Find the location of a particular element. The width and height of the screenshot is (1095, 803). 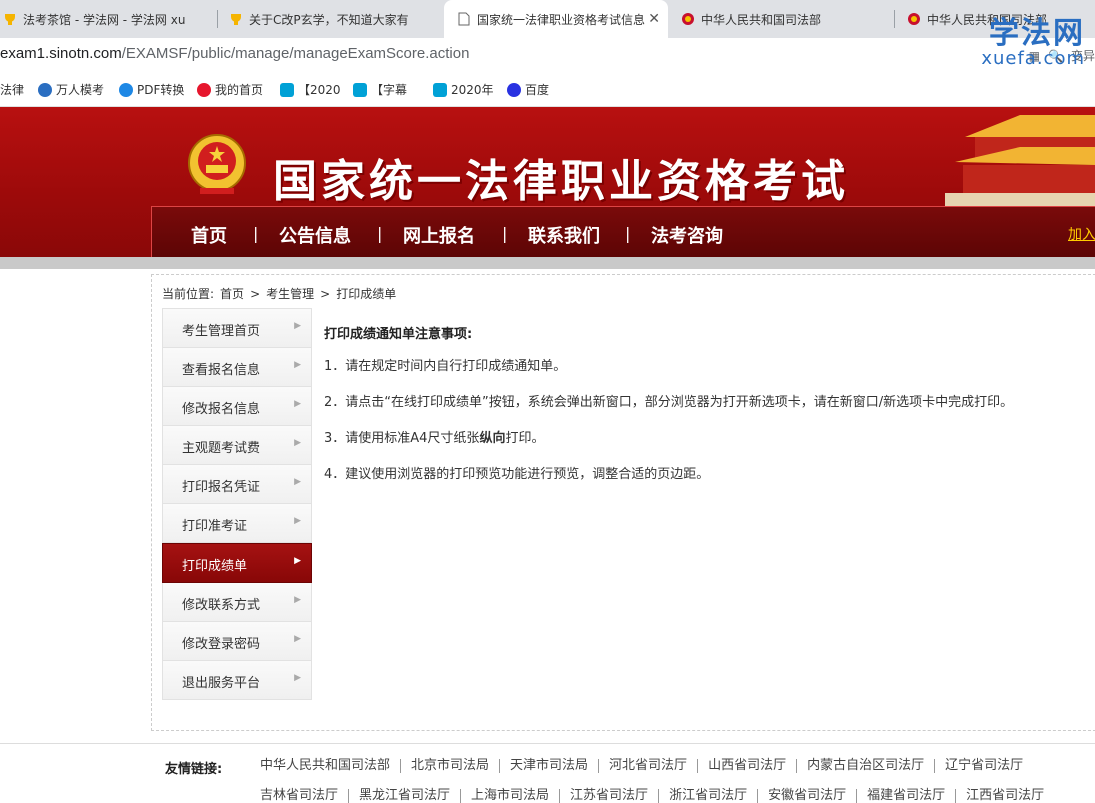

main-nav: 首页 | 公告信息 | 网上报名 | 联系我们 | 法考咨询 加入 is located at coordinates (623, 232).